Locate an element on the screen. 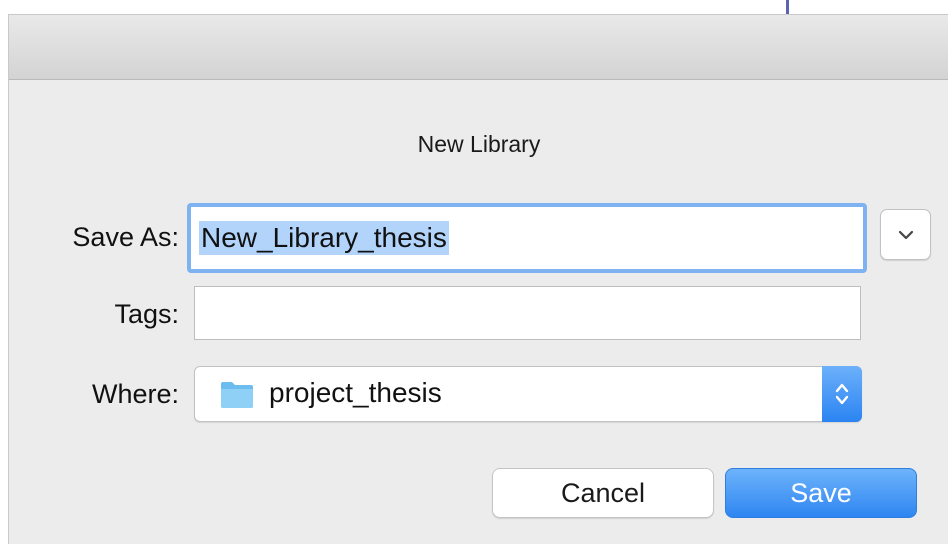 Image resolution: width=948 pixels, height=544 pixels. where-stepper is located at coordinates (842, 394).